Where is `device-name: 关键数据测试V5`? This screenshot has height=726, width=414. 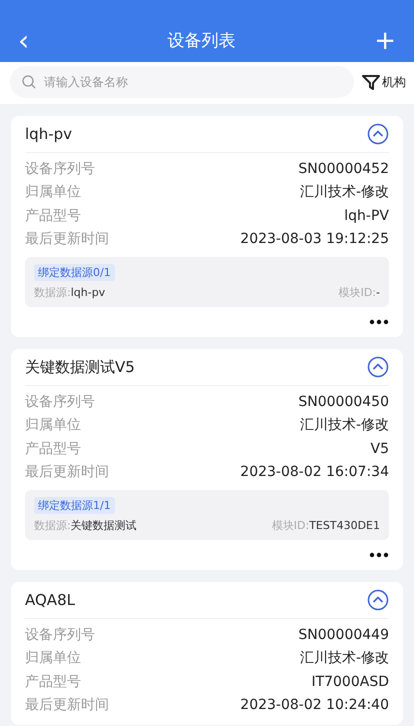
device-name: 关键数据测试V5 is located at coordinates (80, 367).